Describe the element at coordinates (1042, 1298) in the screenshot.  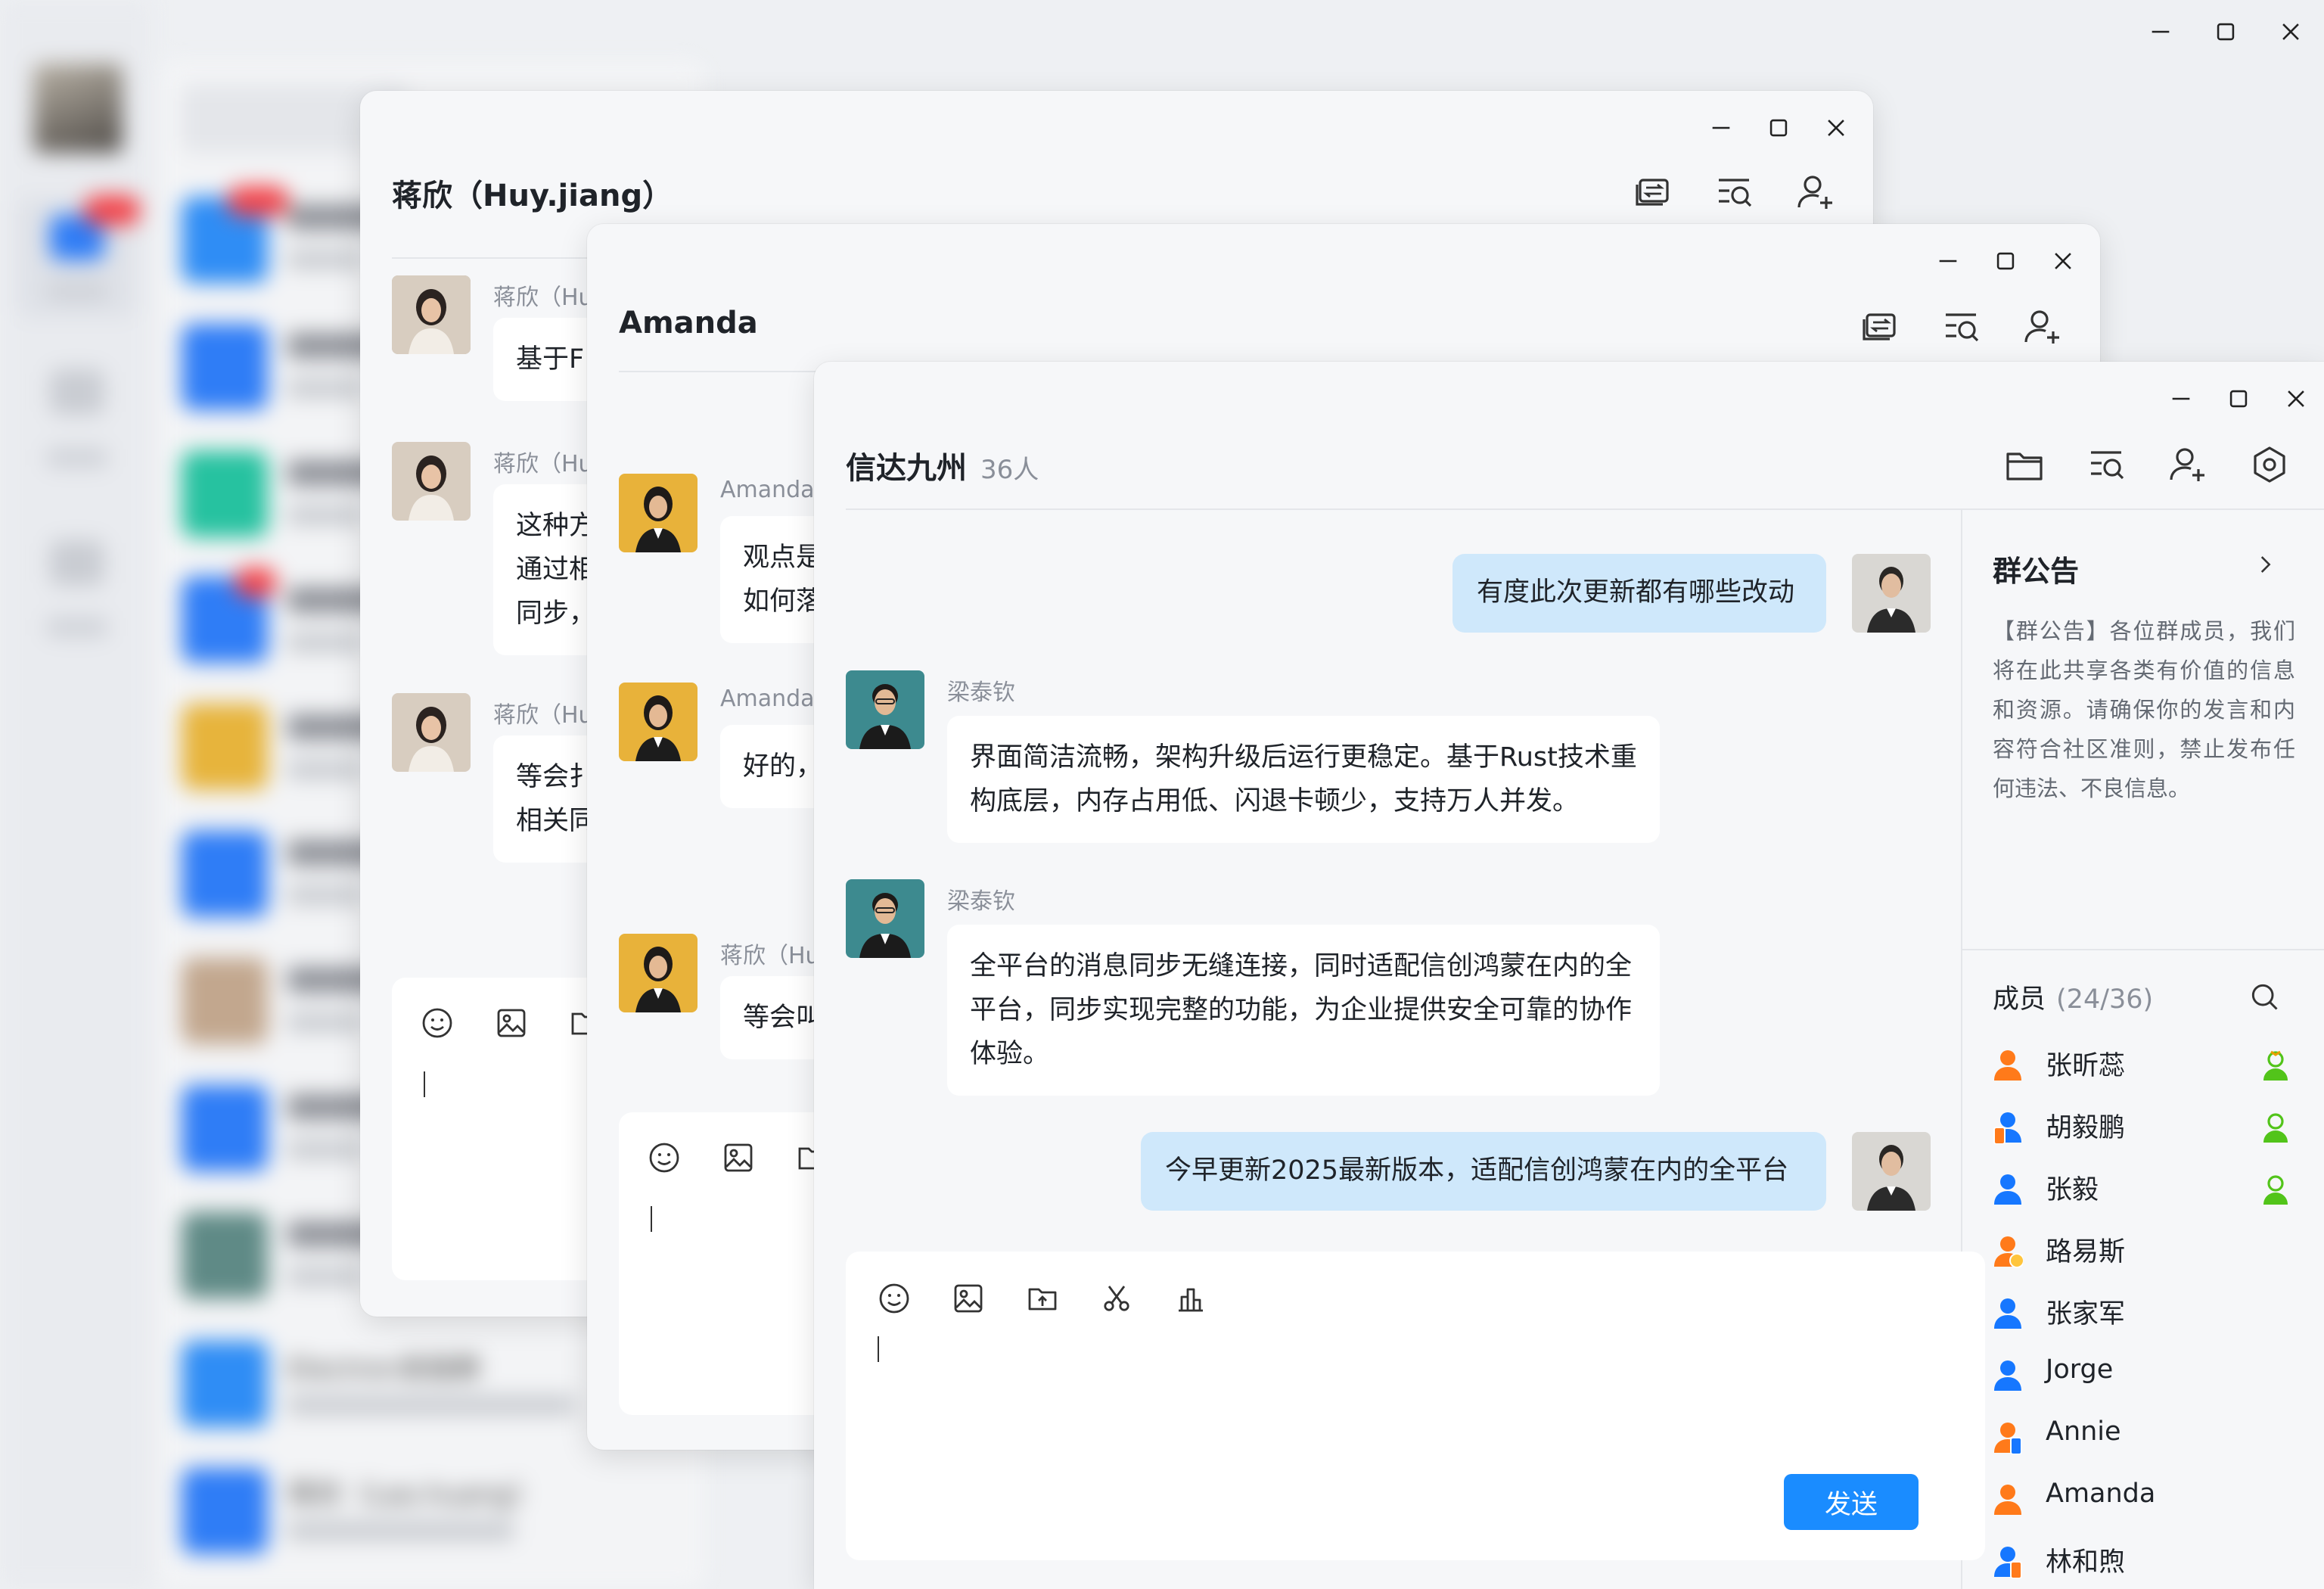
I see `file-upload-button` at that location.